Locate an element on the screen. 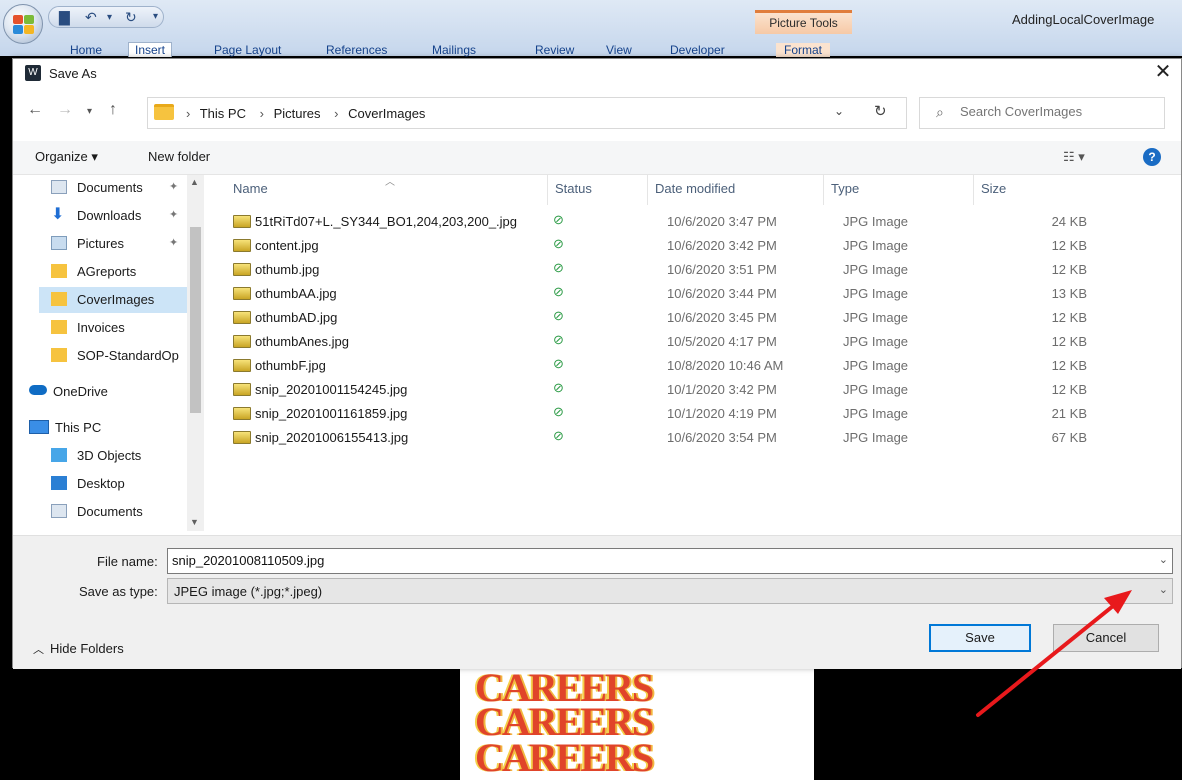 The height and width of the screenshot is (780, 1182). address-dropdown-icon: ⌄ is located at coordinates (839, 111).